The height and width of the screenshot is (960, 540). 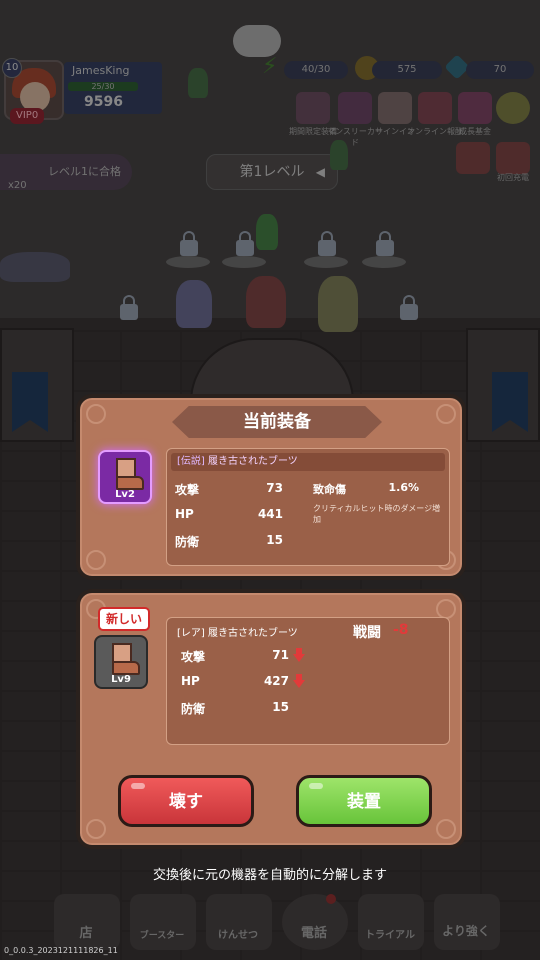 What do you see at coordinates (274, 488) in the screenshot?
I see `stat-attack-value: 73` at bounding box center [274, 488].